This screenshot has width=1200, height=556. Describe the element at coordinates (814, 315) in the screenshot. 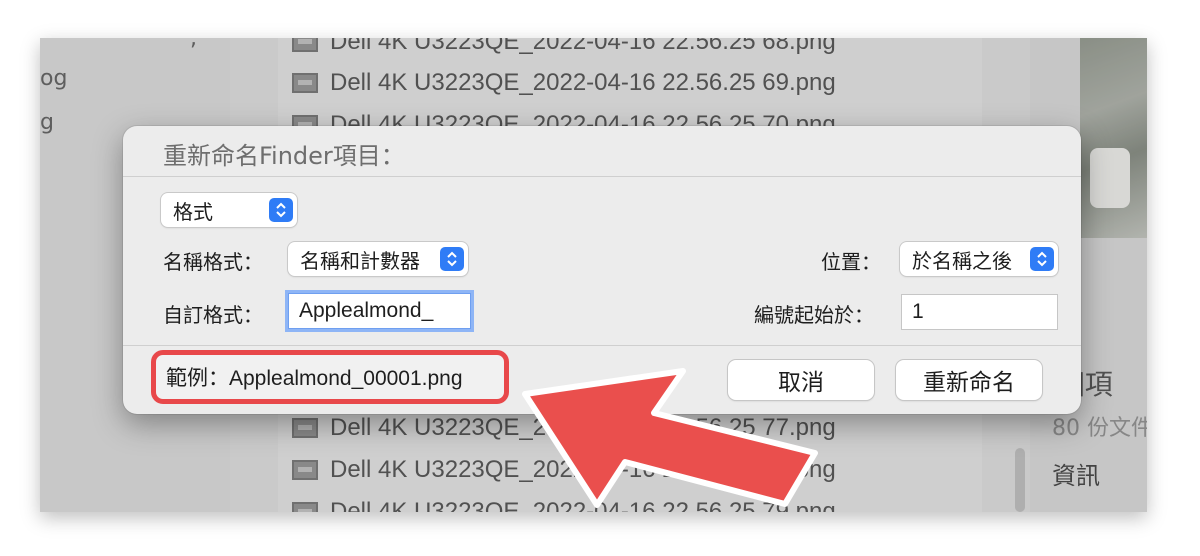

I see `start-number-label: 編號起始於：` at that location.